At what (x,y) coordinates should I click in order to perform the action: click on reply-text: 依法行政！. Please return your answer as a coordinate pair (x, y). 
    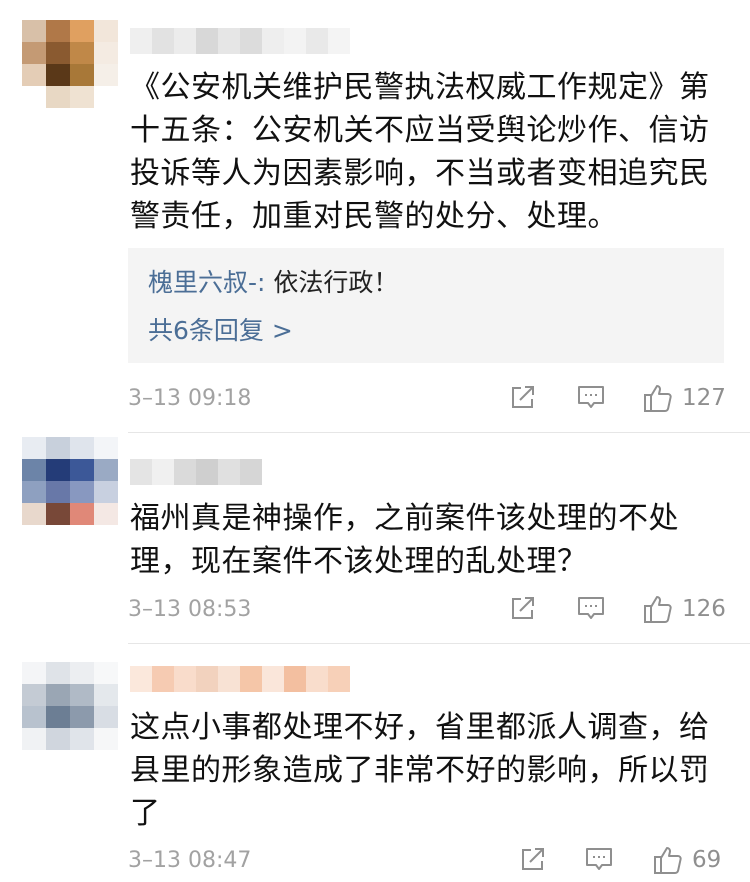
    Looking at the image, I should click on (336, 282).